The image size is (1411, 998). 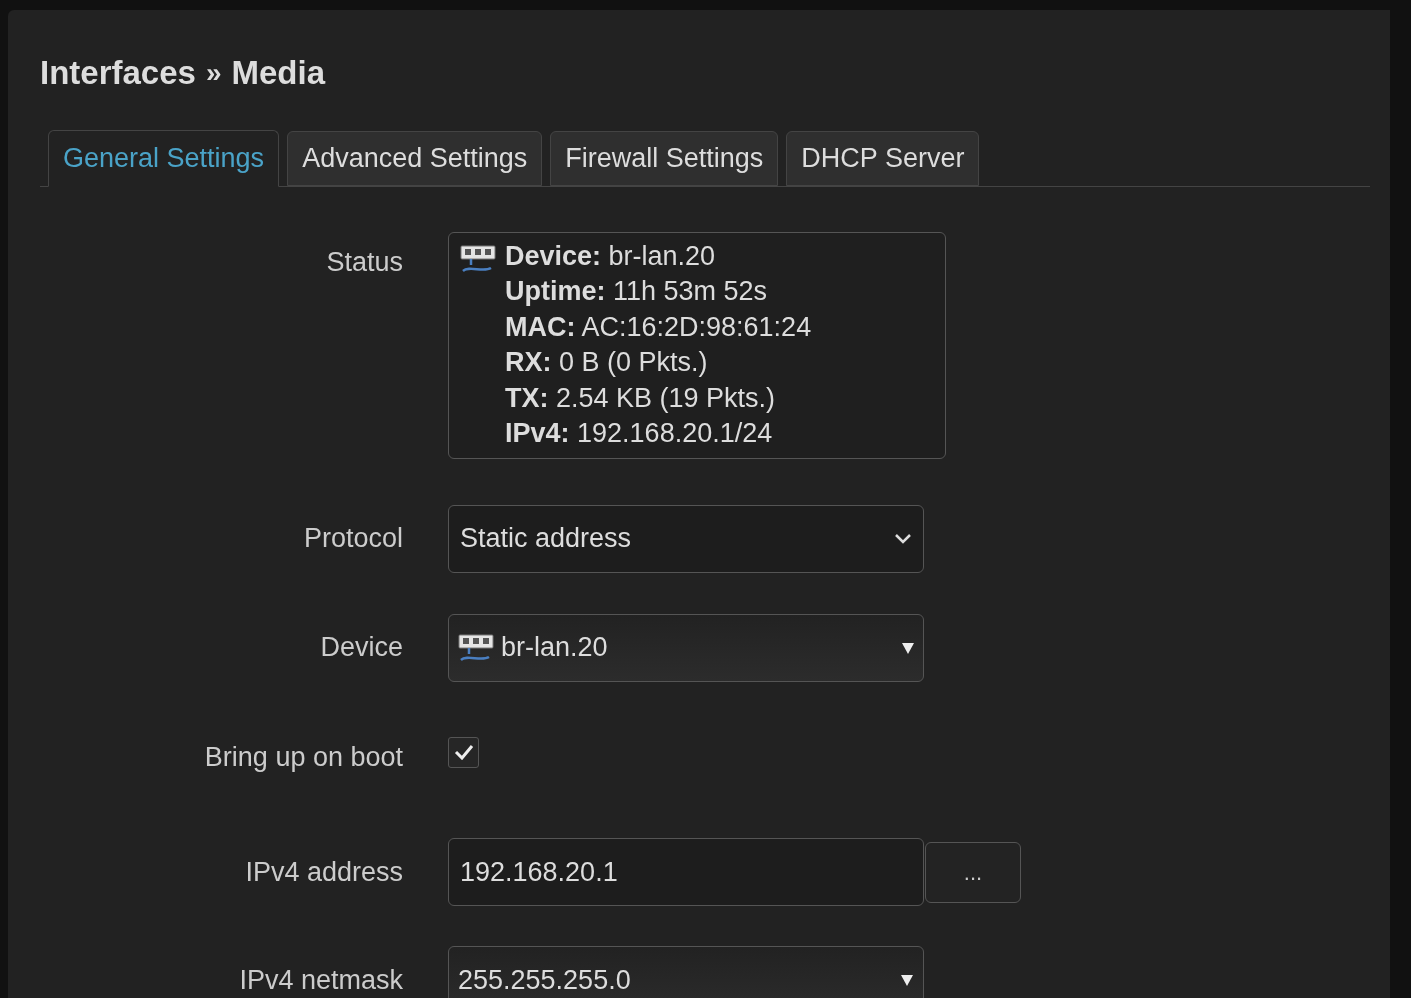 What do you see at coordinates (324, 872) in the screenshot?
I see `field-label: IPv4 address` at bounding box center [324, 872].